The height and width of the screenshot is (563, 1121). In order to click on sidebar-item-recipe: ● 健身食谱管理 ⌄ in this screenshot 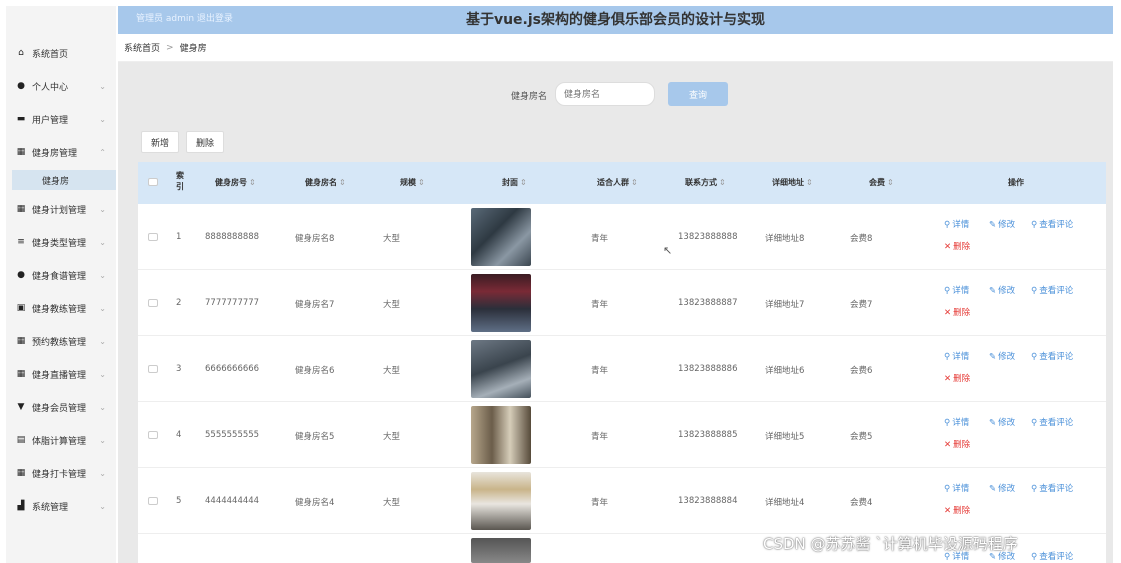, I will do `click(61, 275)`.